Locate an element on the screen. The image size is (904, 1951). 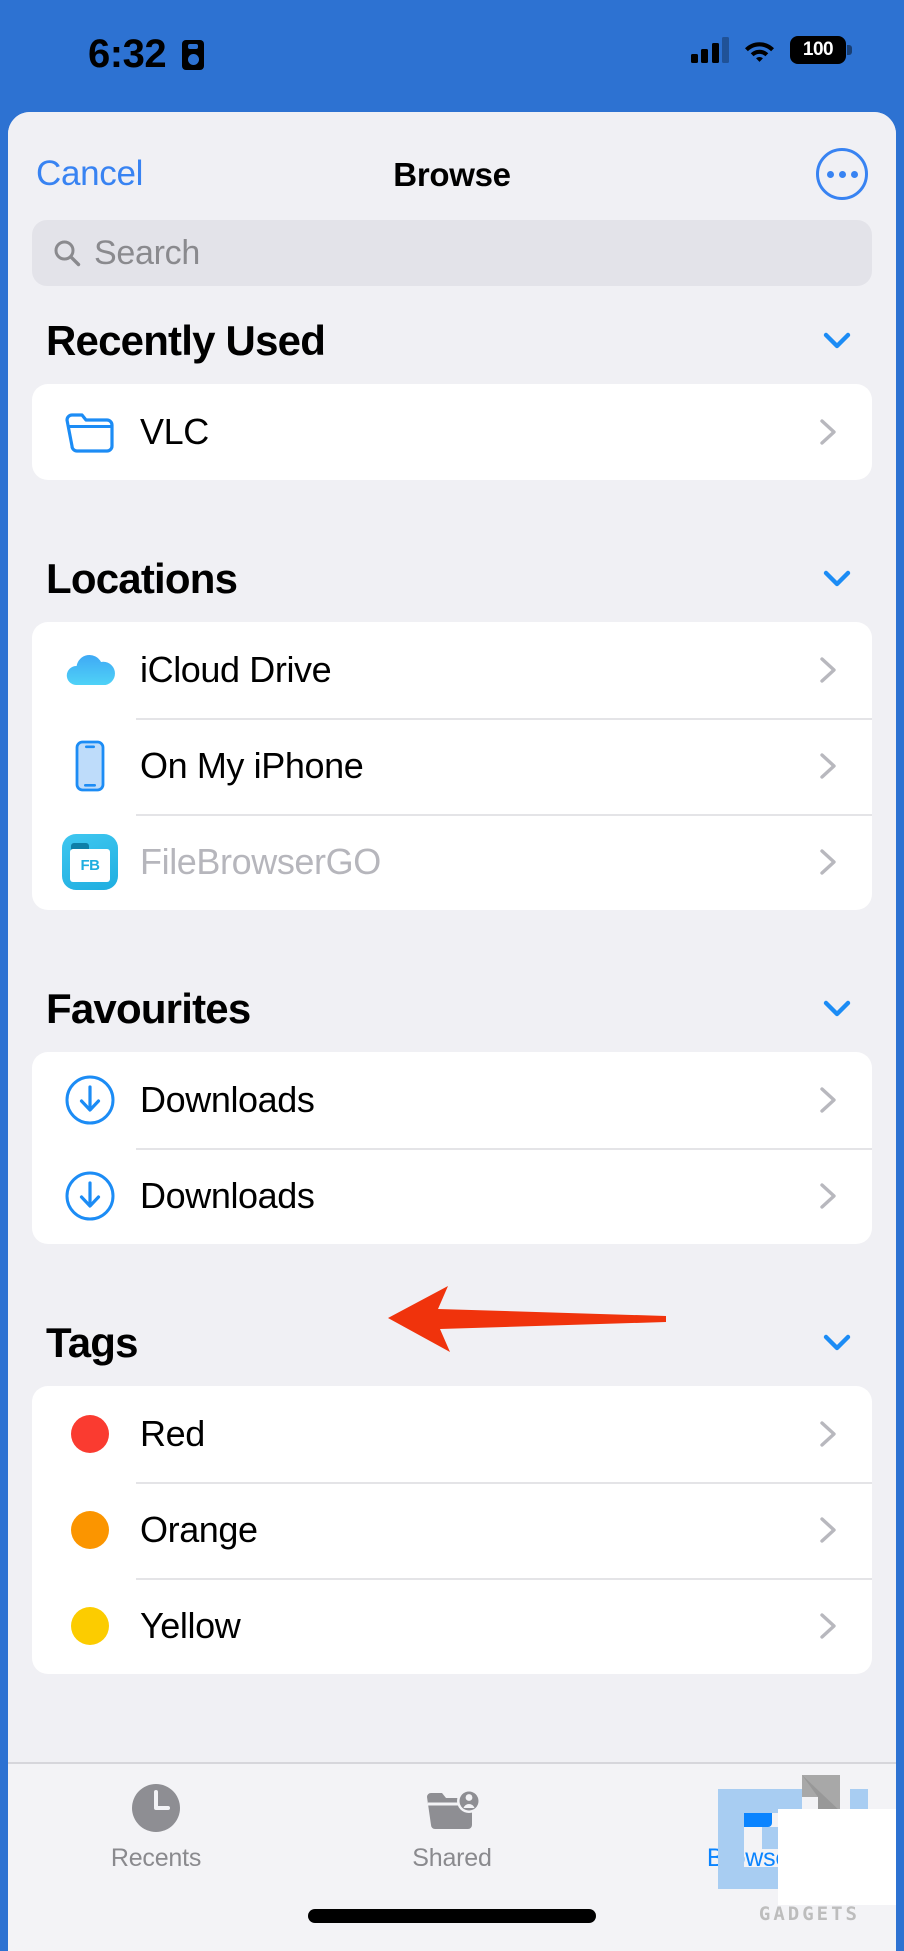
section-header-recently-used: Recently Used is located at coordinates (452, 341).